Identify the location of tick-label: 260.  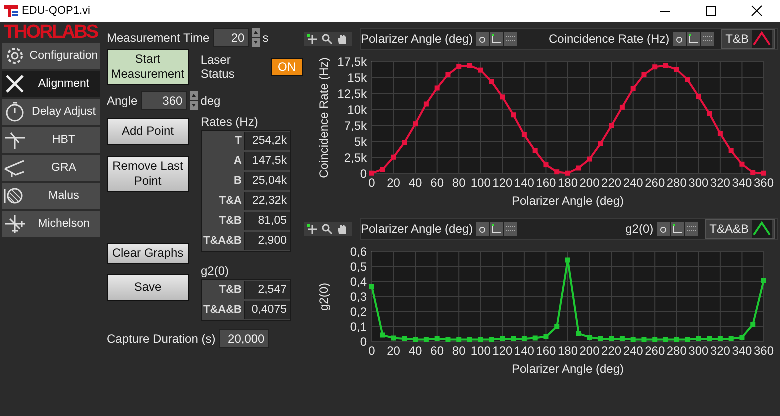
(655, 183).